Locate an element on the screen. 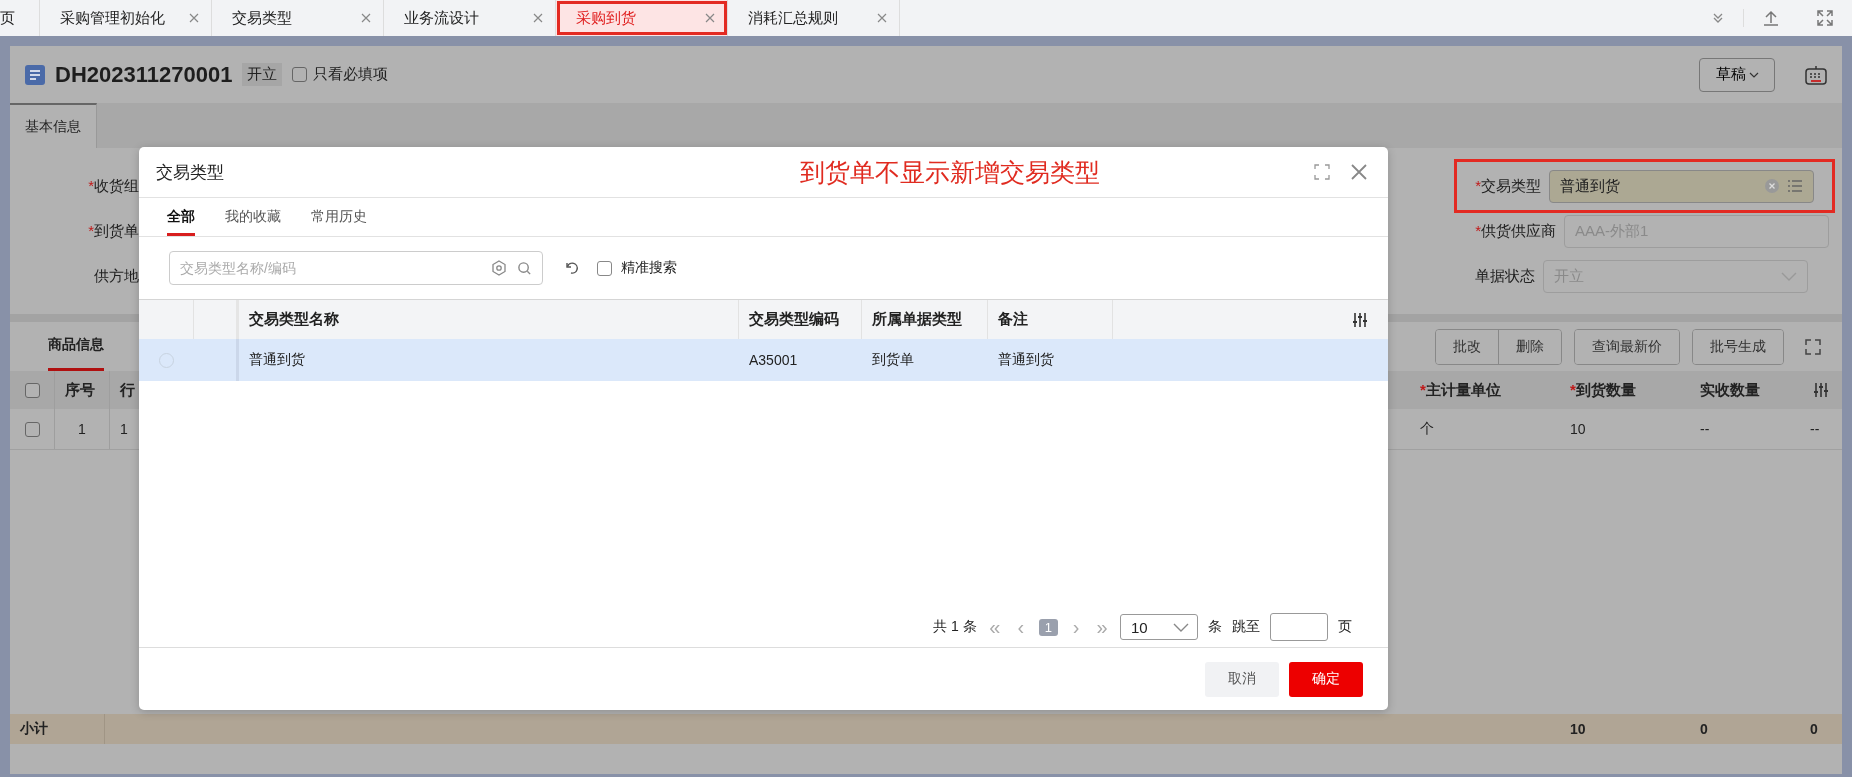  subtotal-value: 10 is located at coordinates (1578, 729).